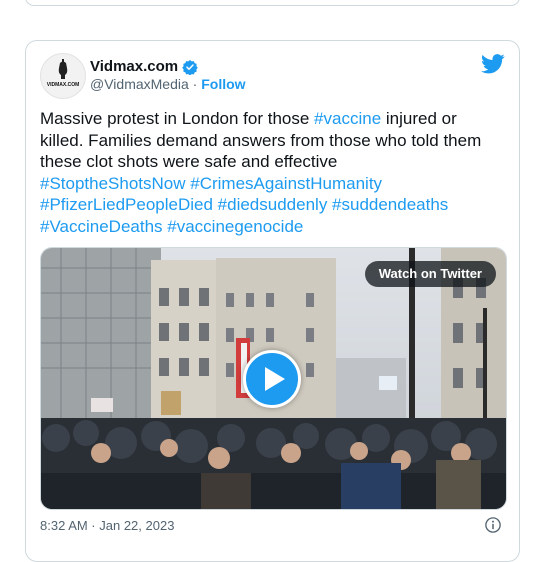  Describe the element at coordinates (347, 118) in the screenshot. I see `hashtag-vaccine: #vaccine` at that location.